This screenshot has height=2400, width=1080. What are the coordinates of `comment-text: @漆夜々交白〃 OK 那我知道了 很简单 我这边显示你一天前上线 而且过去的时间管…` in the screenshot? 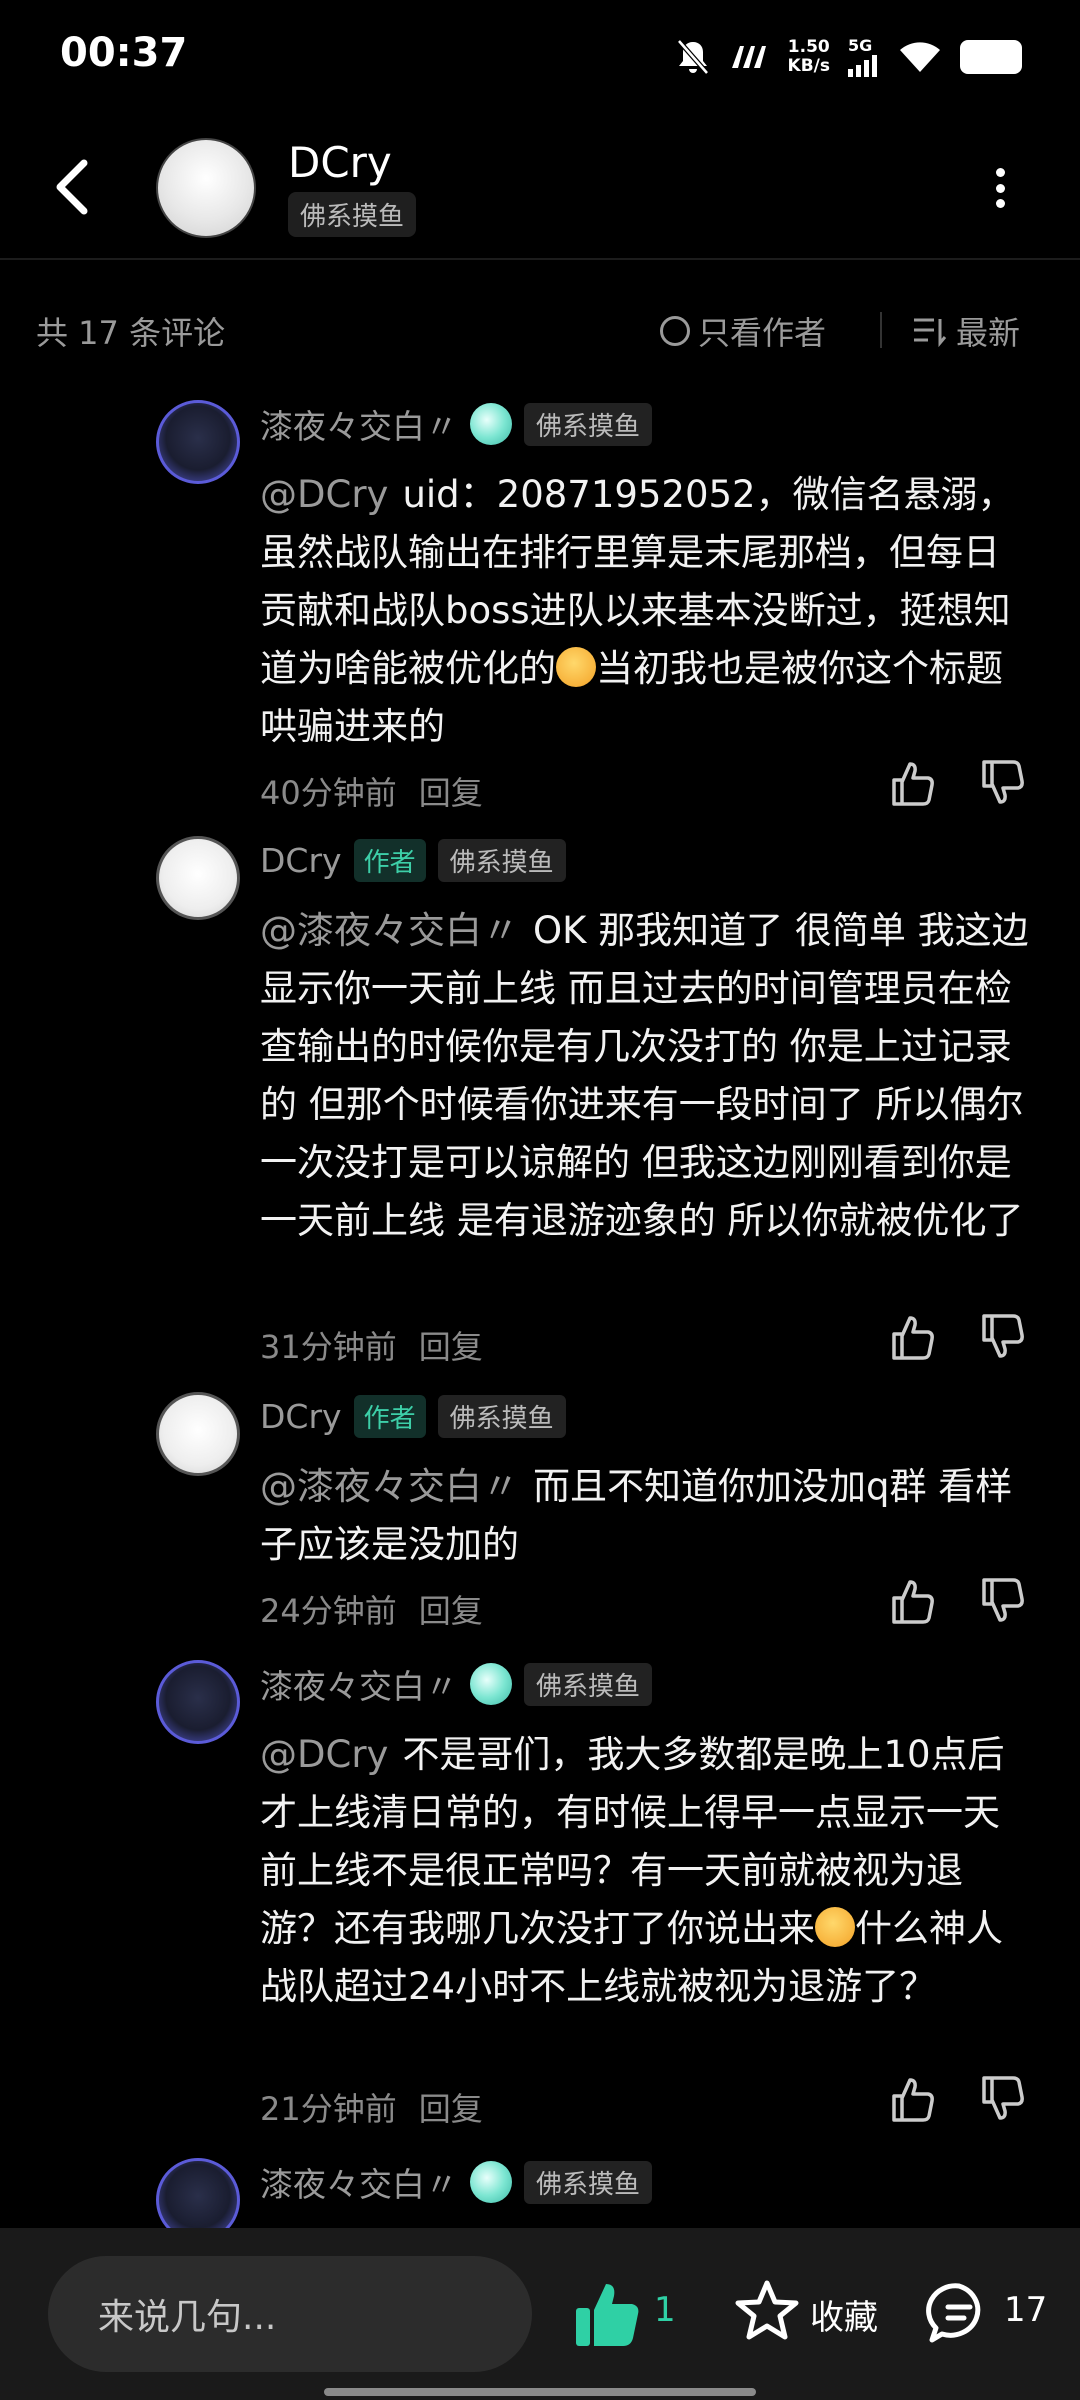 It's located at (645, 1076).